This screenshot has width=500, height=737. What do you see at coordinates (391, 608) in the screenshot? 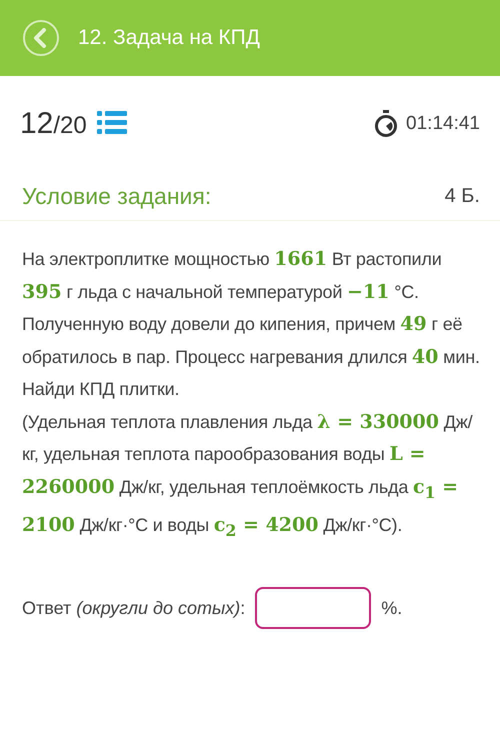
I see `answer-unit: %.` at bounding box center [391, 608].